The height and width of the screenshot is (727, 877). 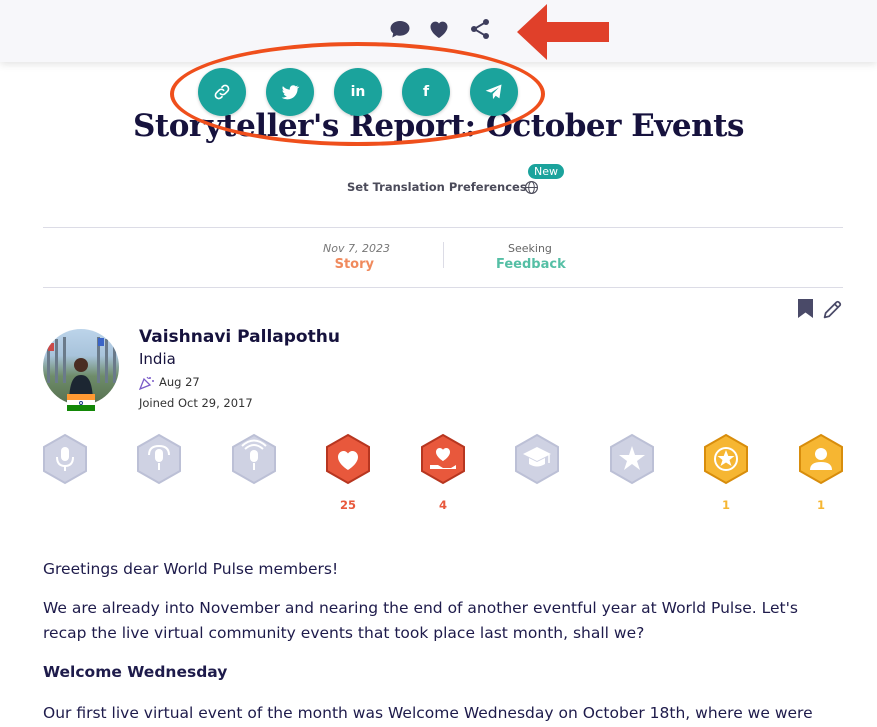 What do you see at coordinates (348, 459) in the screenshot?
I see `heart-badge` at bounding box center [348, 459].